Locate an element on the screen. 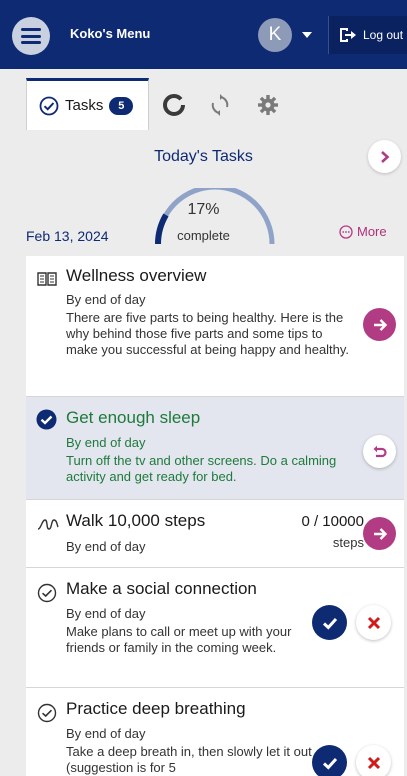 This screenshot has width=407, height=776. chevron-down-icon is located at coordinates (307, 35).